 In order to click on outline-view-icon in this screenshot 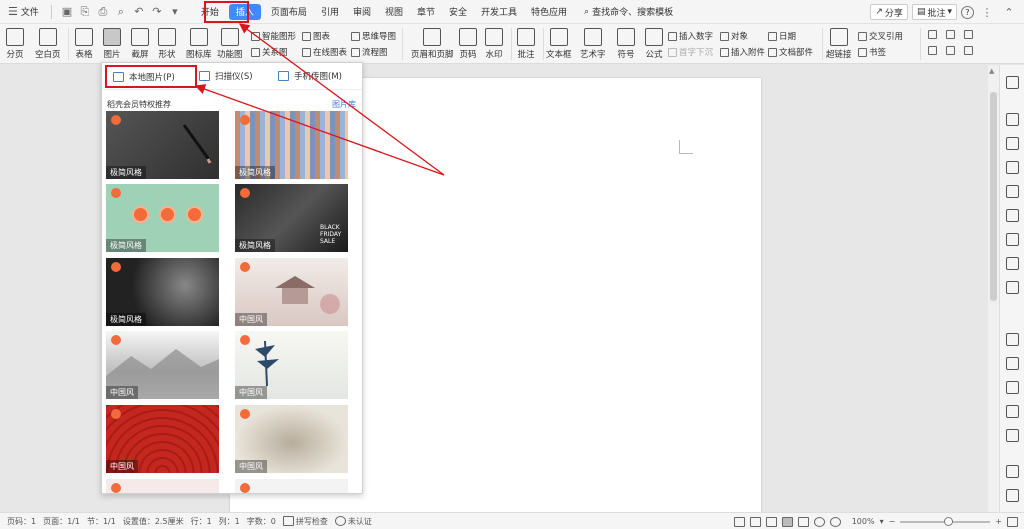, I will do `click(803, 521)`.